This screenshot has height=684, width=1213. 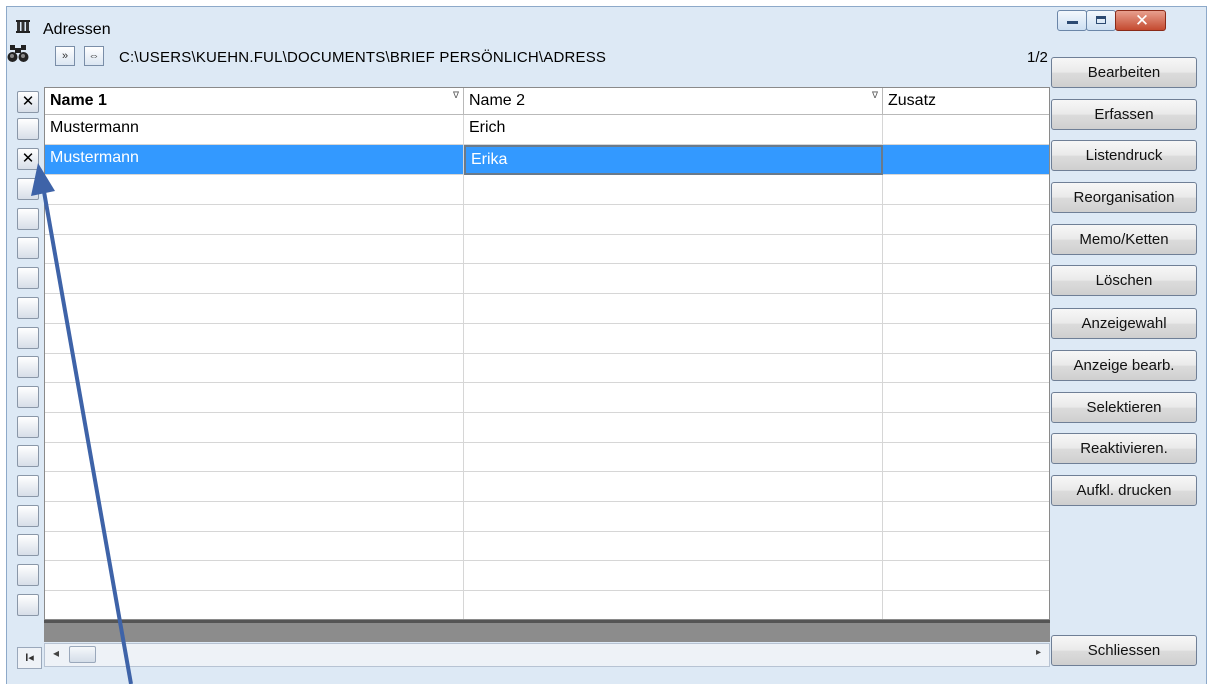 I want to click on scroll-right-icon: ▸, so click(x=1038, y=652).